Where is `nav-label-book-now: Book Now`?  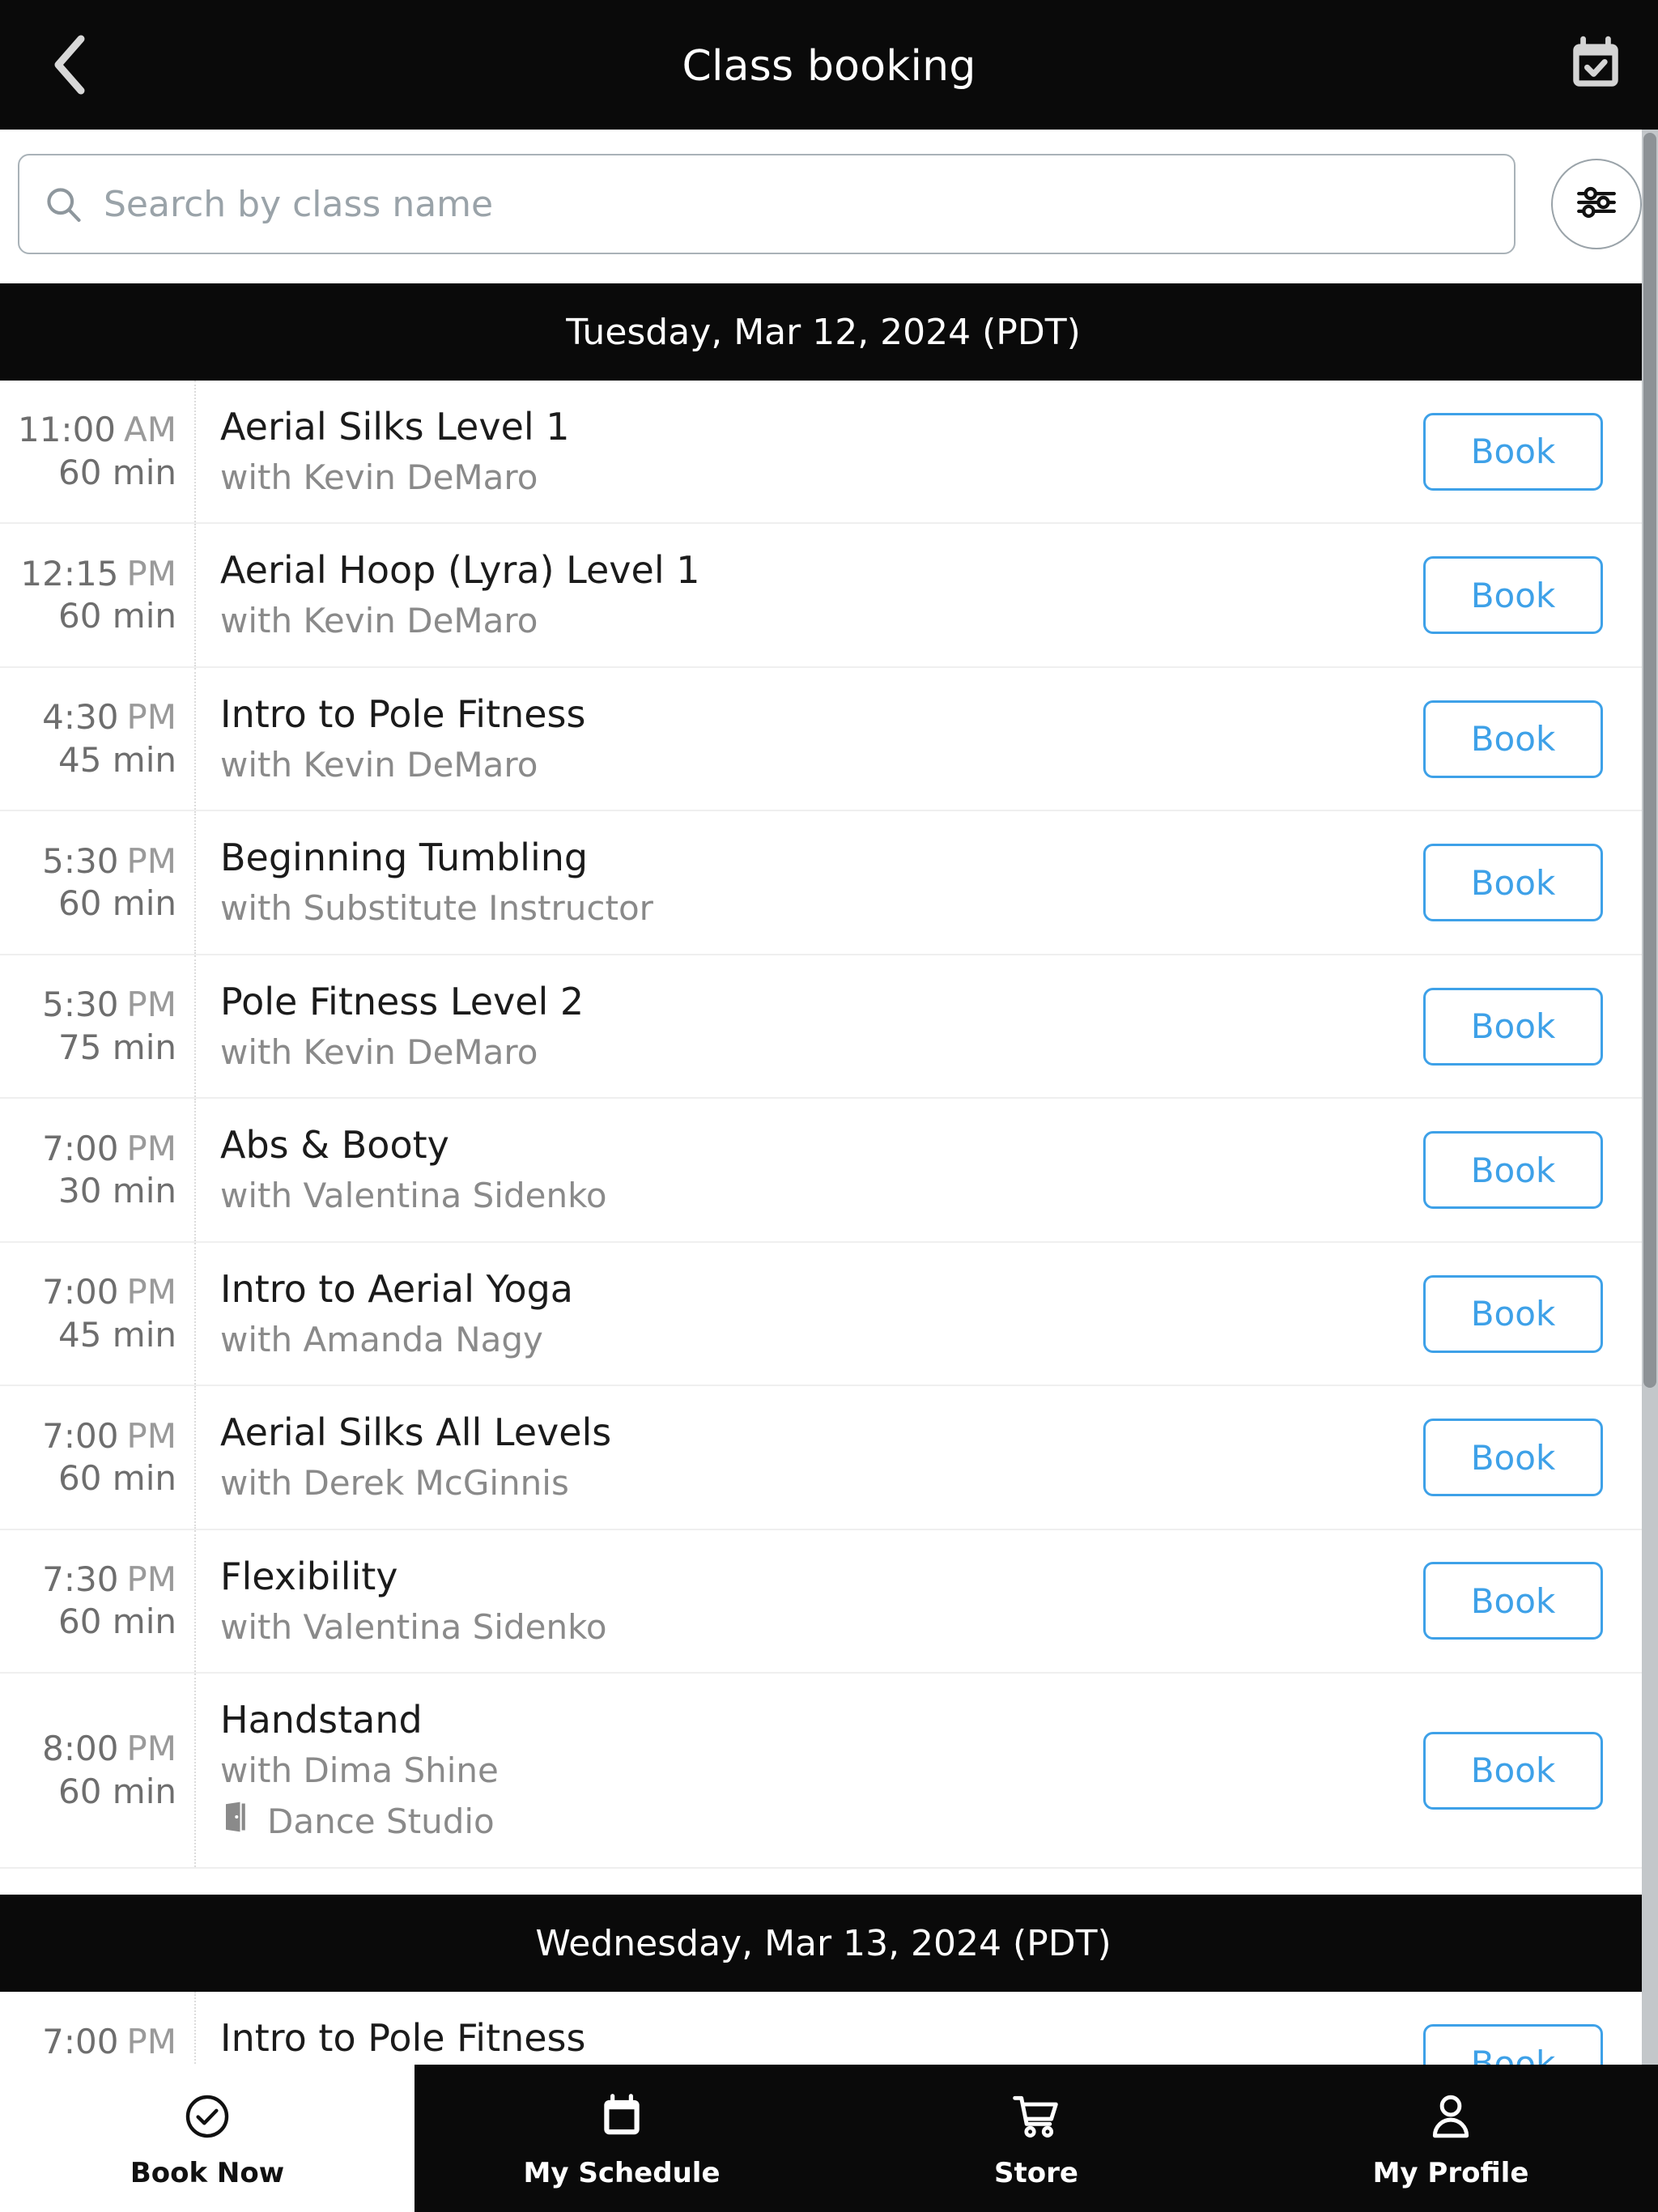 nav-label-book-now: Book Now is located at coordinates (207, 2173).